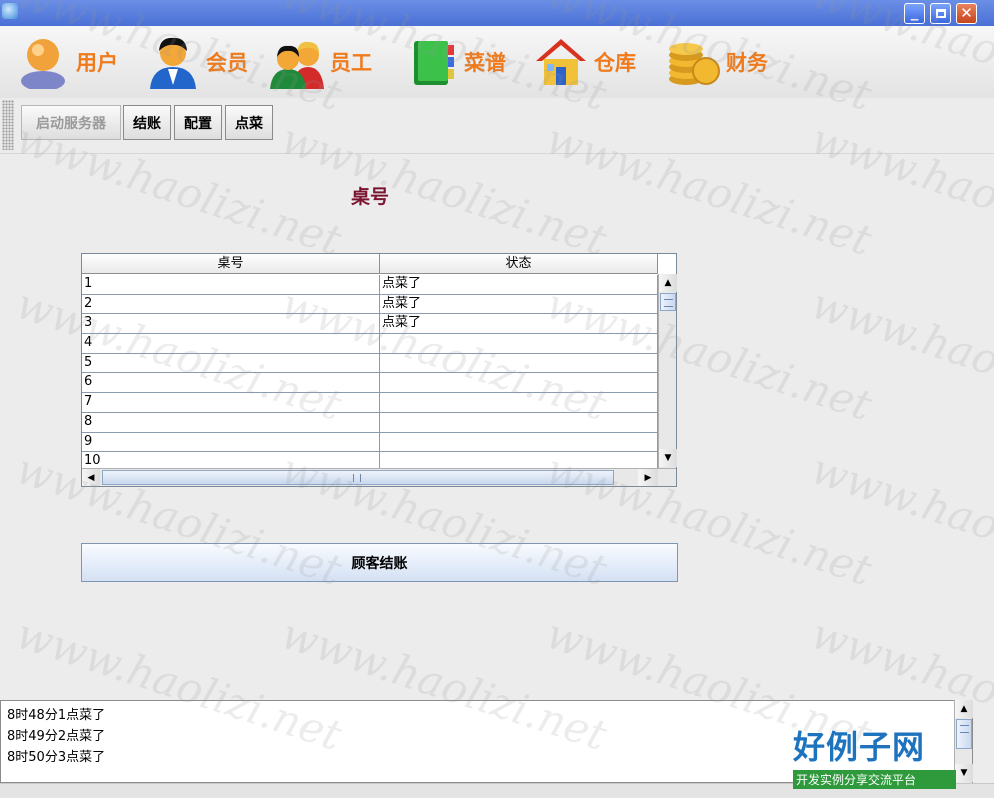 This screenshot has width=994, height=798. Describe the element at coordinates (56, 736) in the screenshot. I see `log-line: 8时49分2点菜了` at that location.